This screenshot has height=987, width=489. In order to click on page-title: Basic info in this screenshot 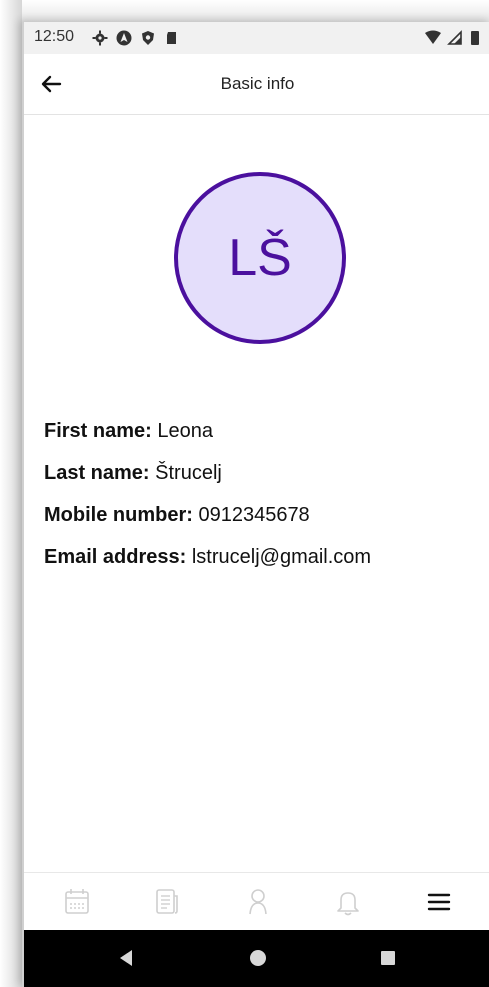, I will do `click(257, 83)`.